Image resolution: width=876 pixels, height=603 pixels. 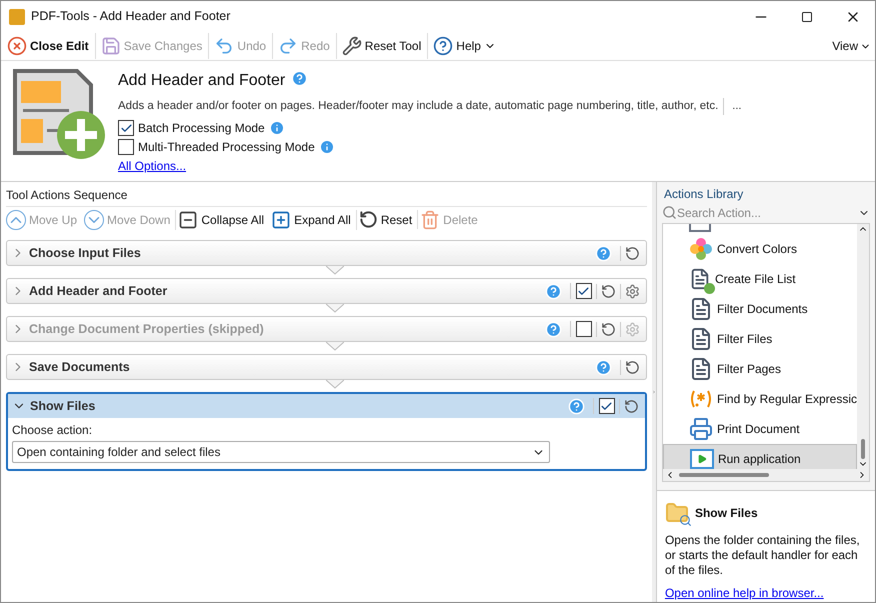 I want to click on trash-icon, so click(x=430, y=220).